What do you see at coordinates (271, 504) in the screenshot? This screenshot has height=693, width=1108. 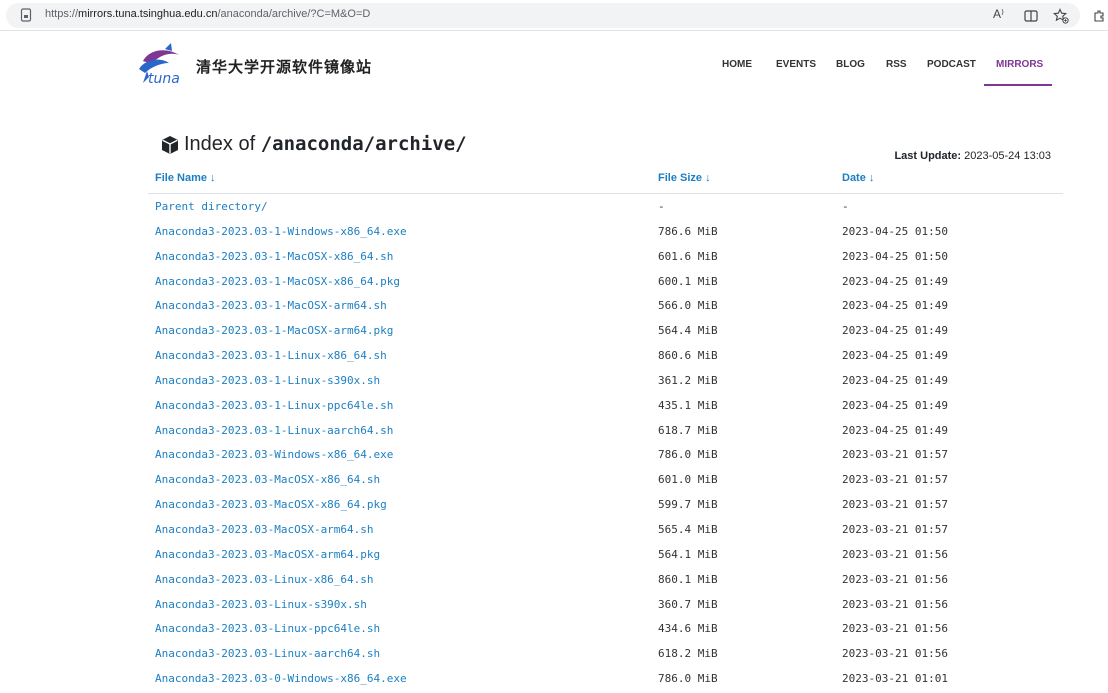 I see `file-link: Anaconda3-2023.03-MacOSX-x86_64.pkg` at bounding box center [271, 504].